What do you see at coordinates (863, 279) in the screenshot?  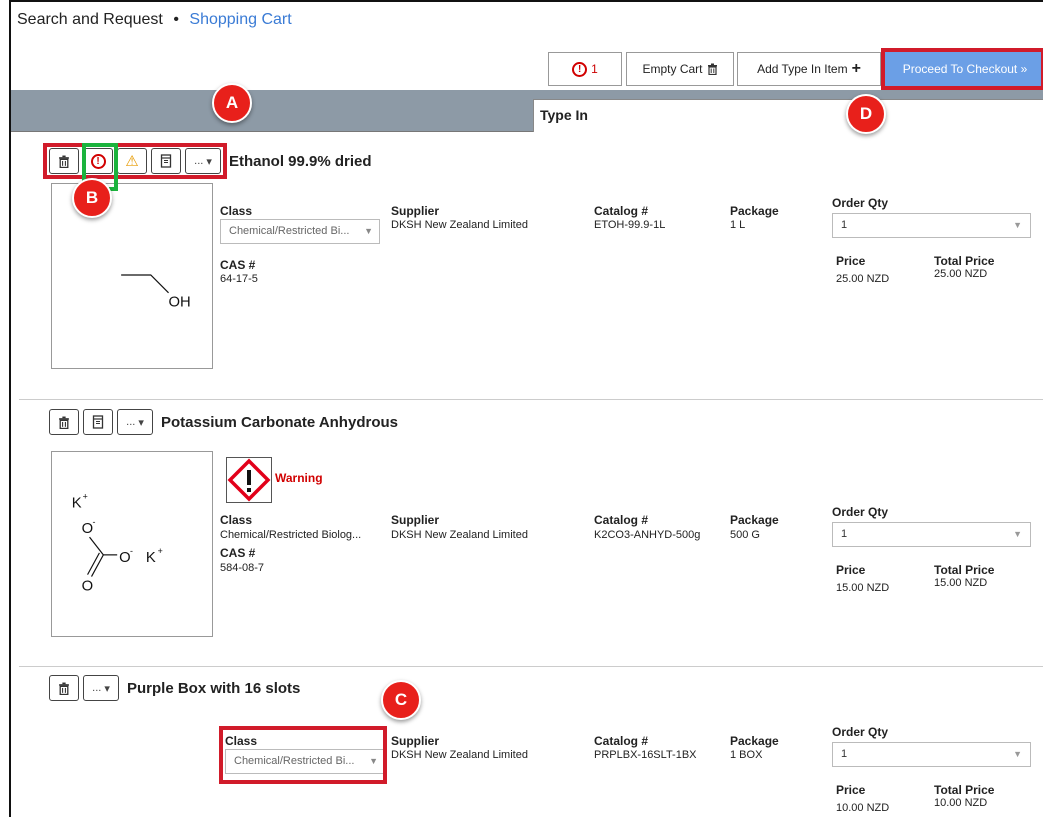 I see `price-value: 25.00 NZD` at bounding box center [863, 279].